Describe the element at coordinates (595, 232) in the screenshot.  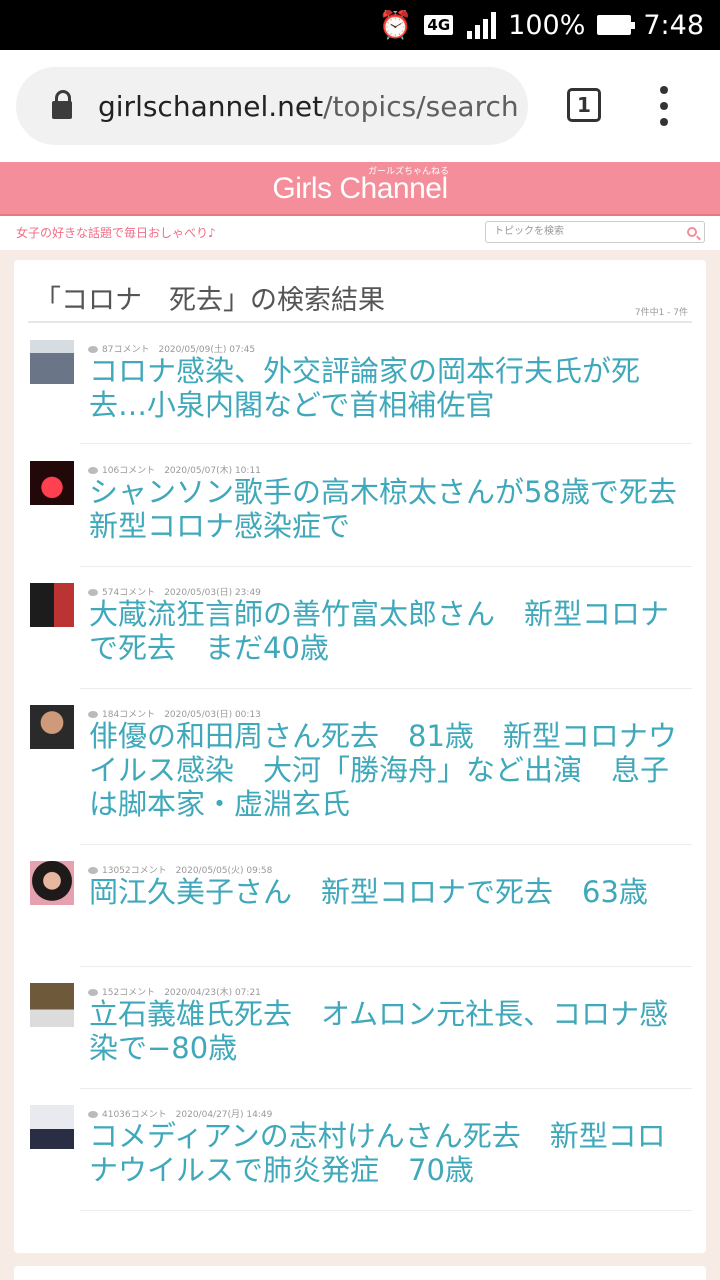
I see `topic-search-input: トピックを検索` at that location.